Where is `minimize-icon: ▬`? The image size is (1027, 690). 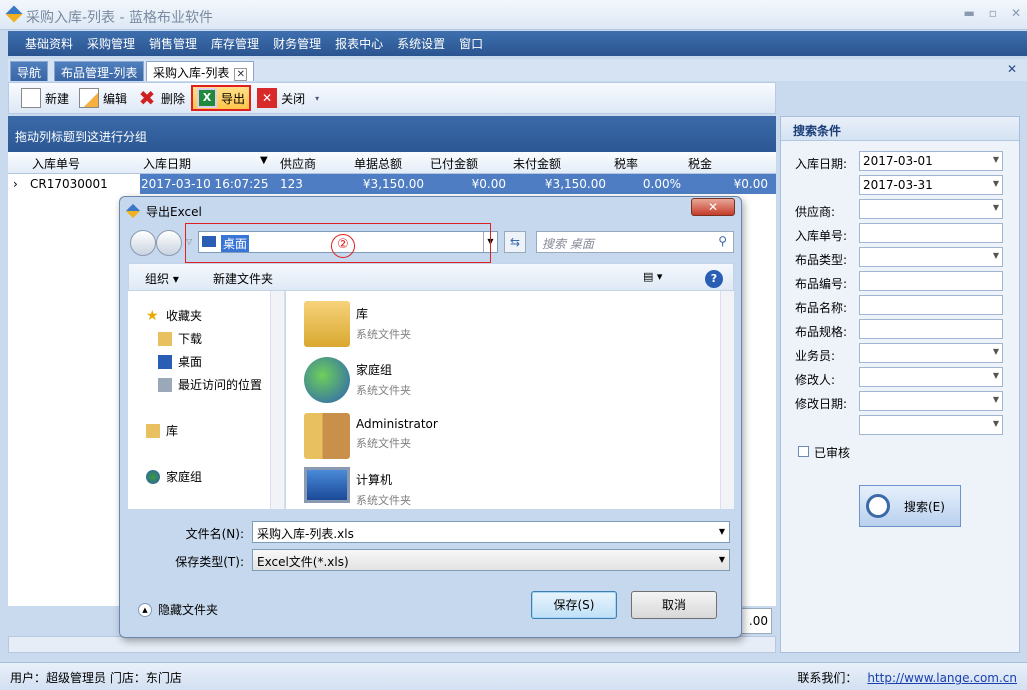 minimize-icon: ▬ is located at coordinates (968, 13).